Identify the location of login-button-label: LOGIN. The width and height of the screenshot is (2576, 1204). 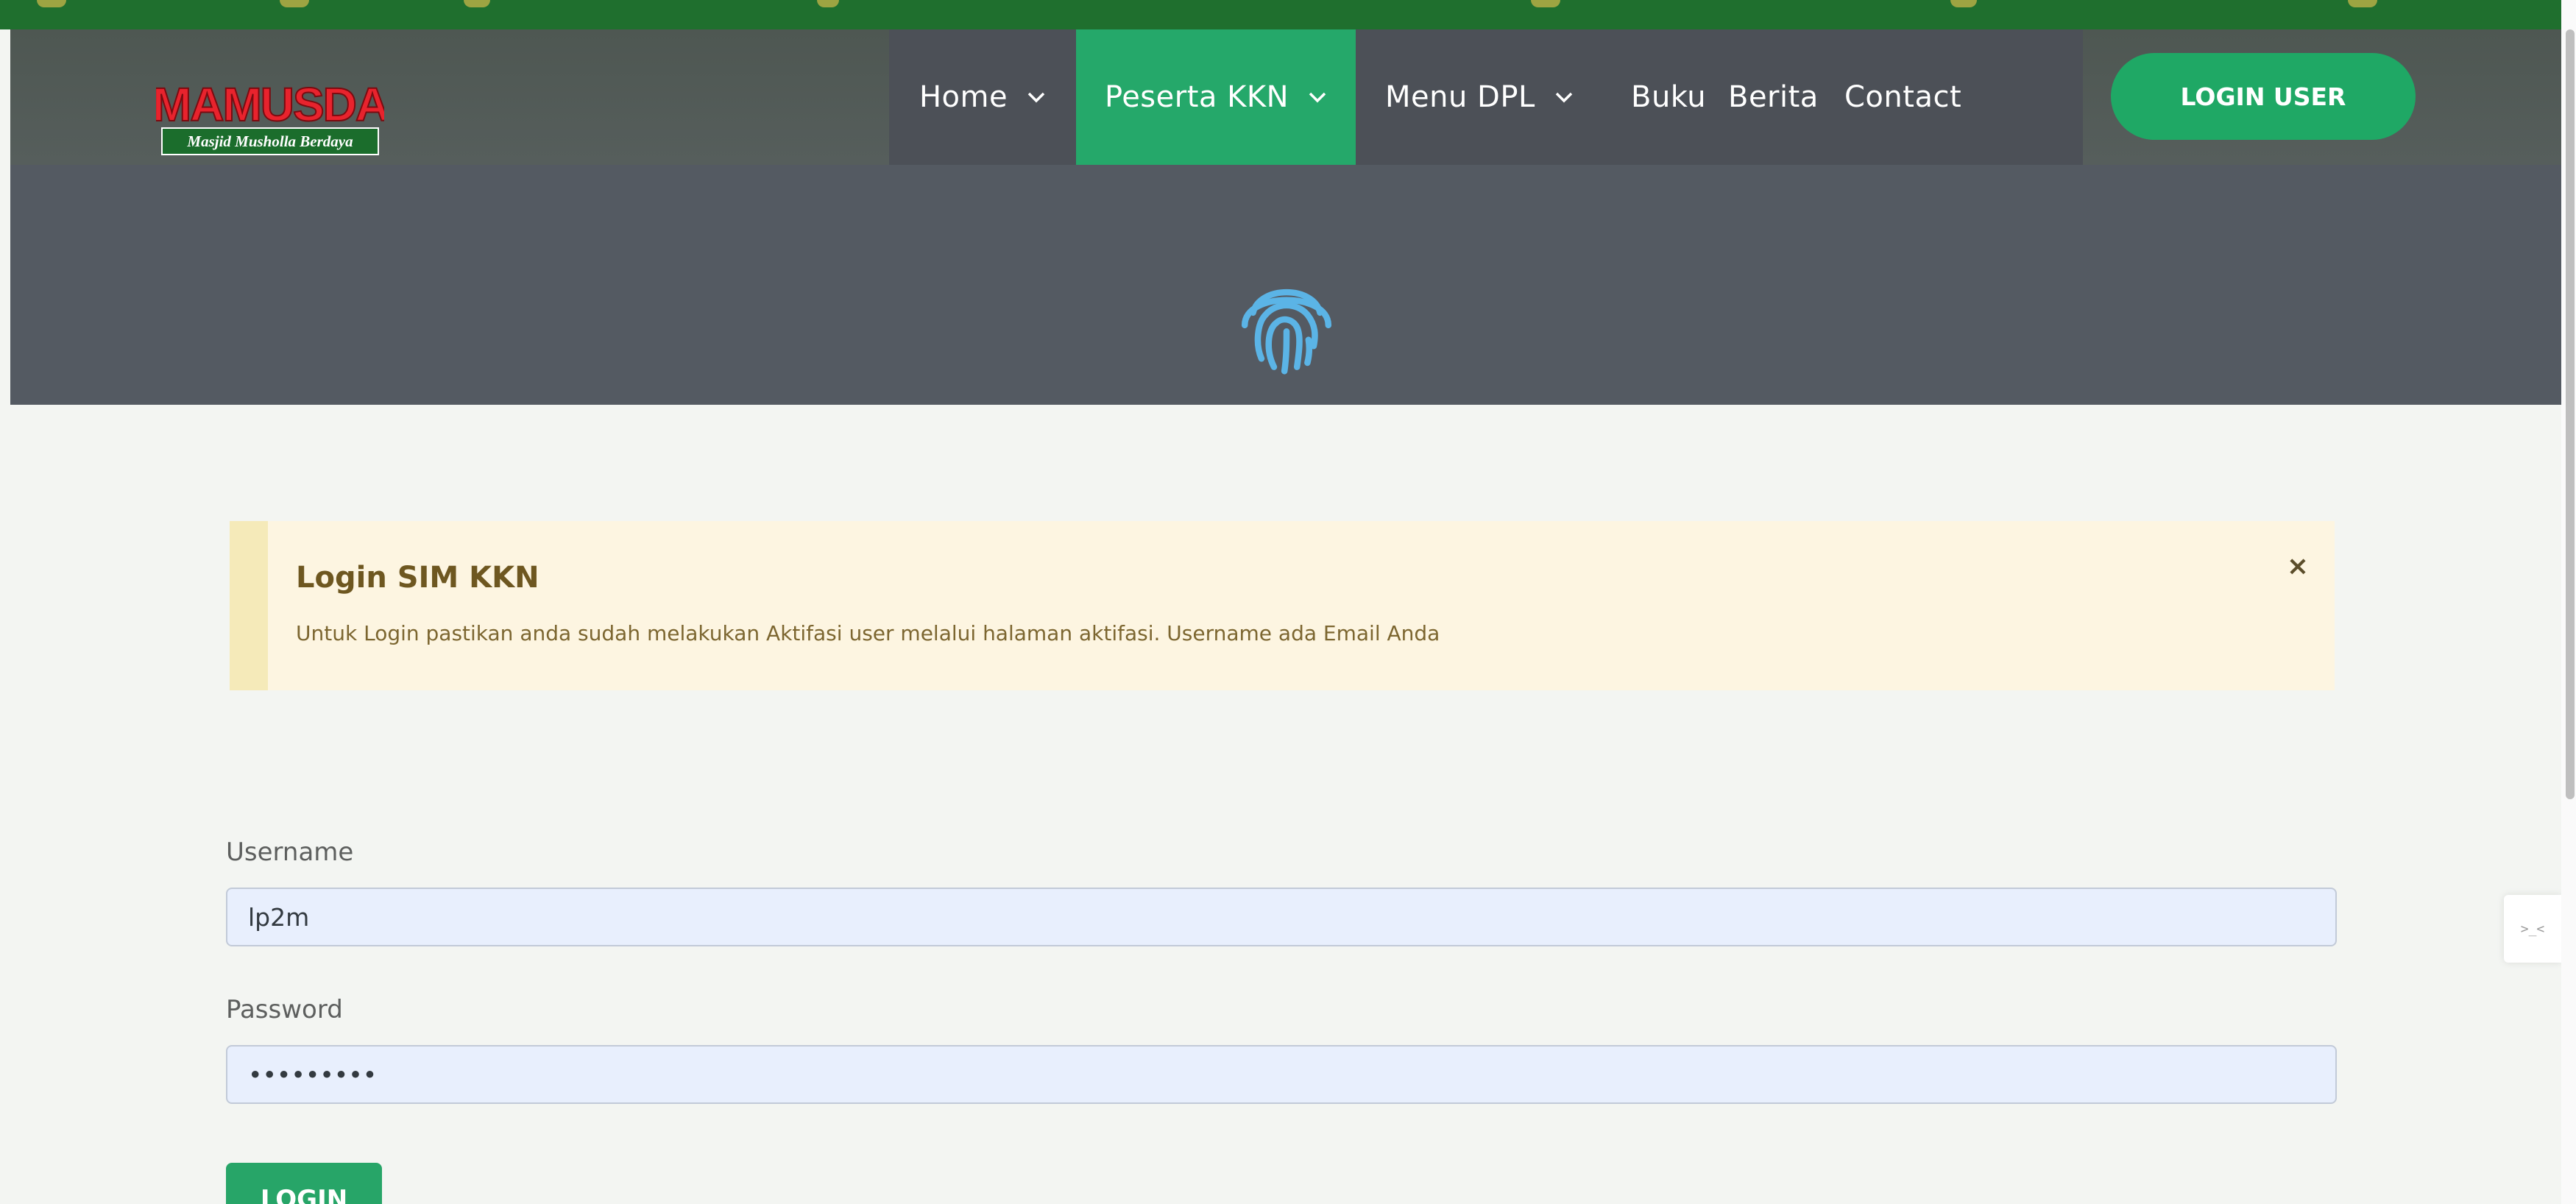
(304, 1194).